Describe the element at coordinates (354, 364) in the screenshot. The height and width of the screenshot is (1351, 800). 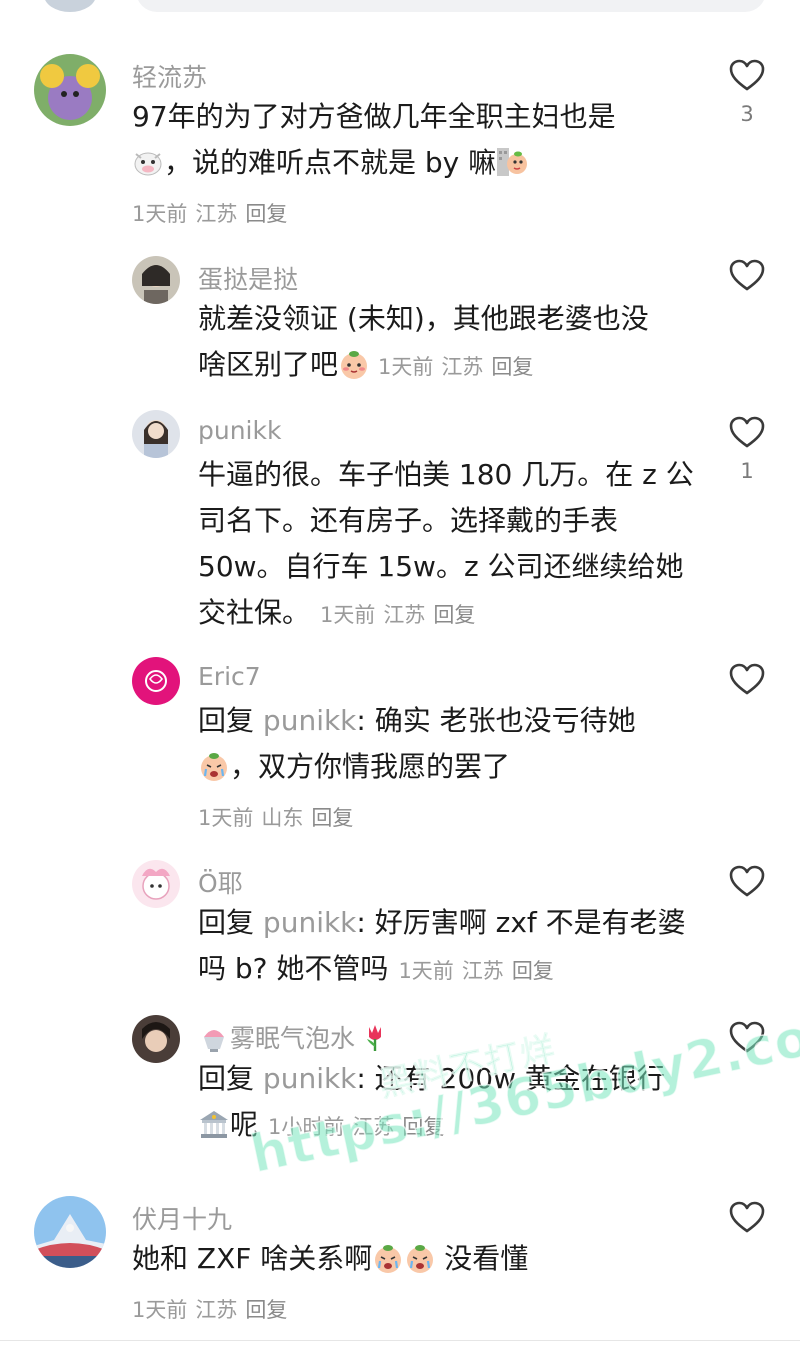
I see `blush-emoji-icon` at that location.